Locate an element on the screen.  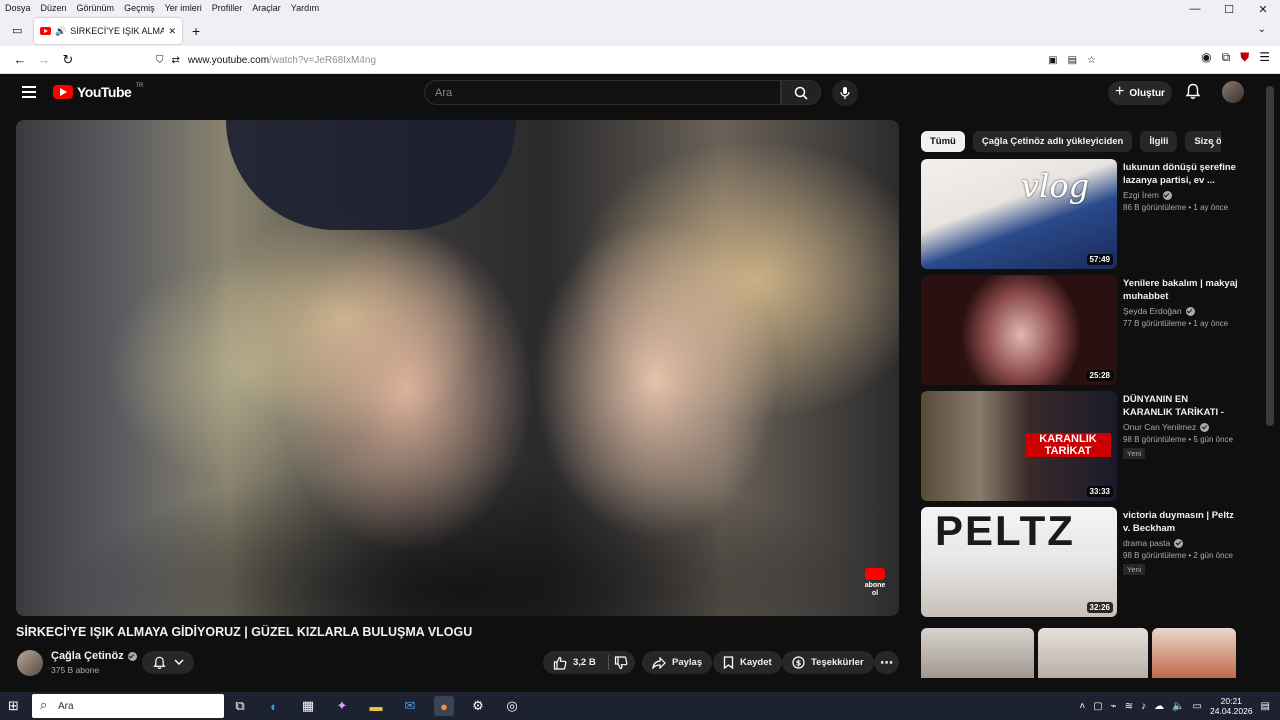
search-icon is located at coordinates (801, 93).